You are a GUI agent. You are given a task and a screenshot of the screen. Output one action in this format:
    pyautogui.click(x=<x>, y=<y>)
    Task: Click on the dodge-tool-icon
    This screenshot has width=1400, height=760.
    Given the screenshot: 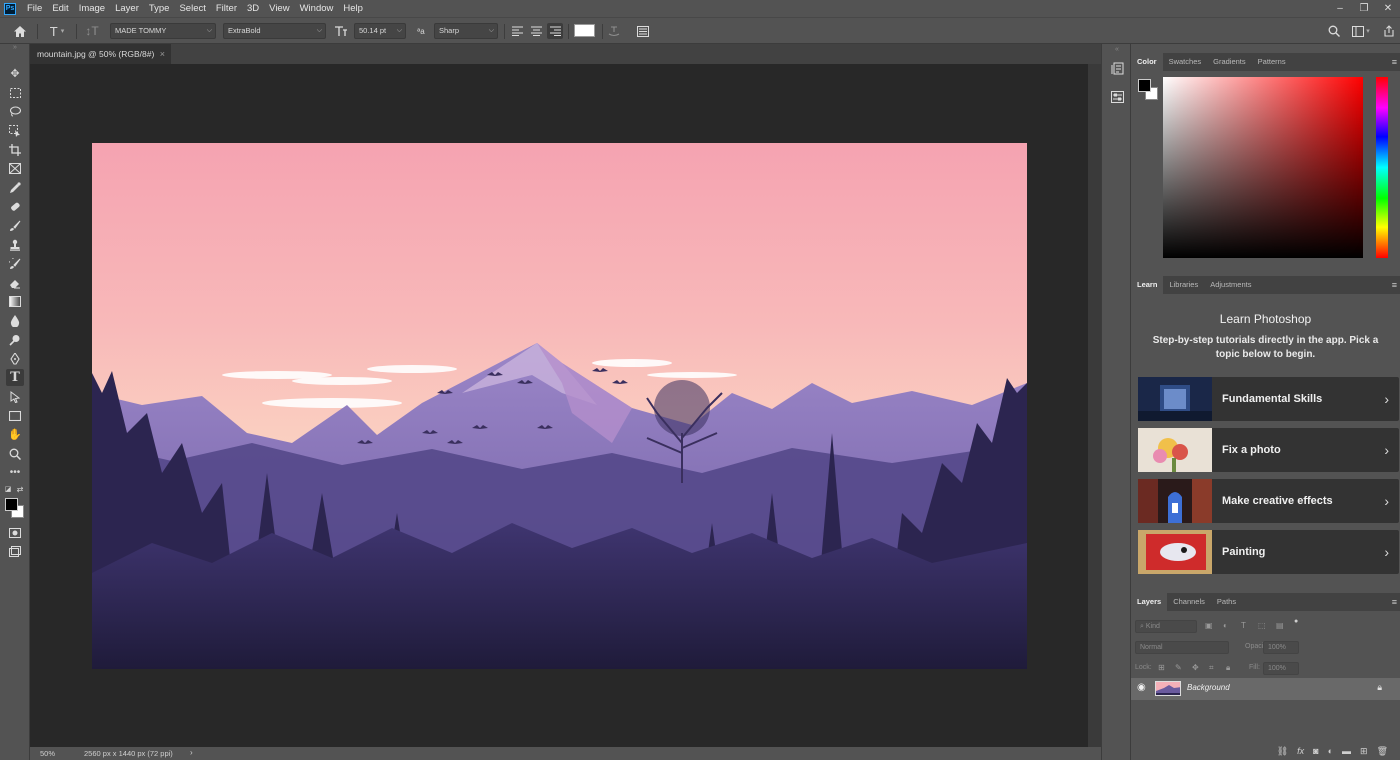 What is the action you would take?
    pyautogui.click(x=15, y=339)
    